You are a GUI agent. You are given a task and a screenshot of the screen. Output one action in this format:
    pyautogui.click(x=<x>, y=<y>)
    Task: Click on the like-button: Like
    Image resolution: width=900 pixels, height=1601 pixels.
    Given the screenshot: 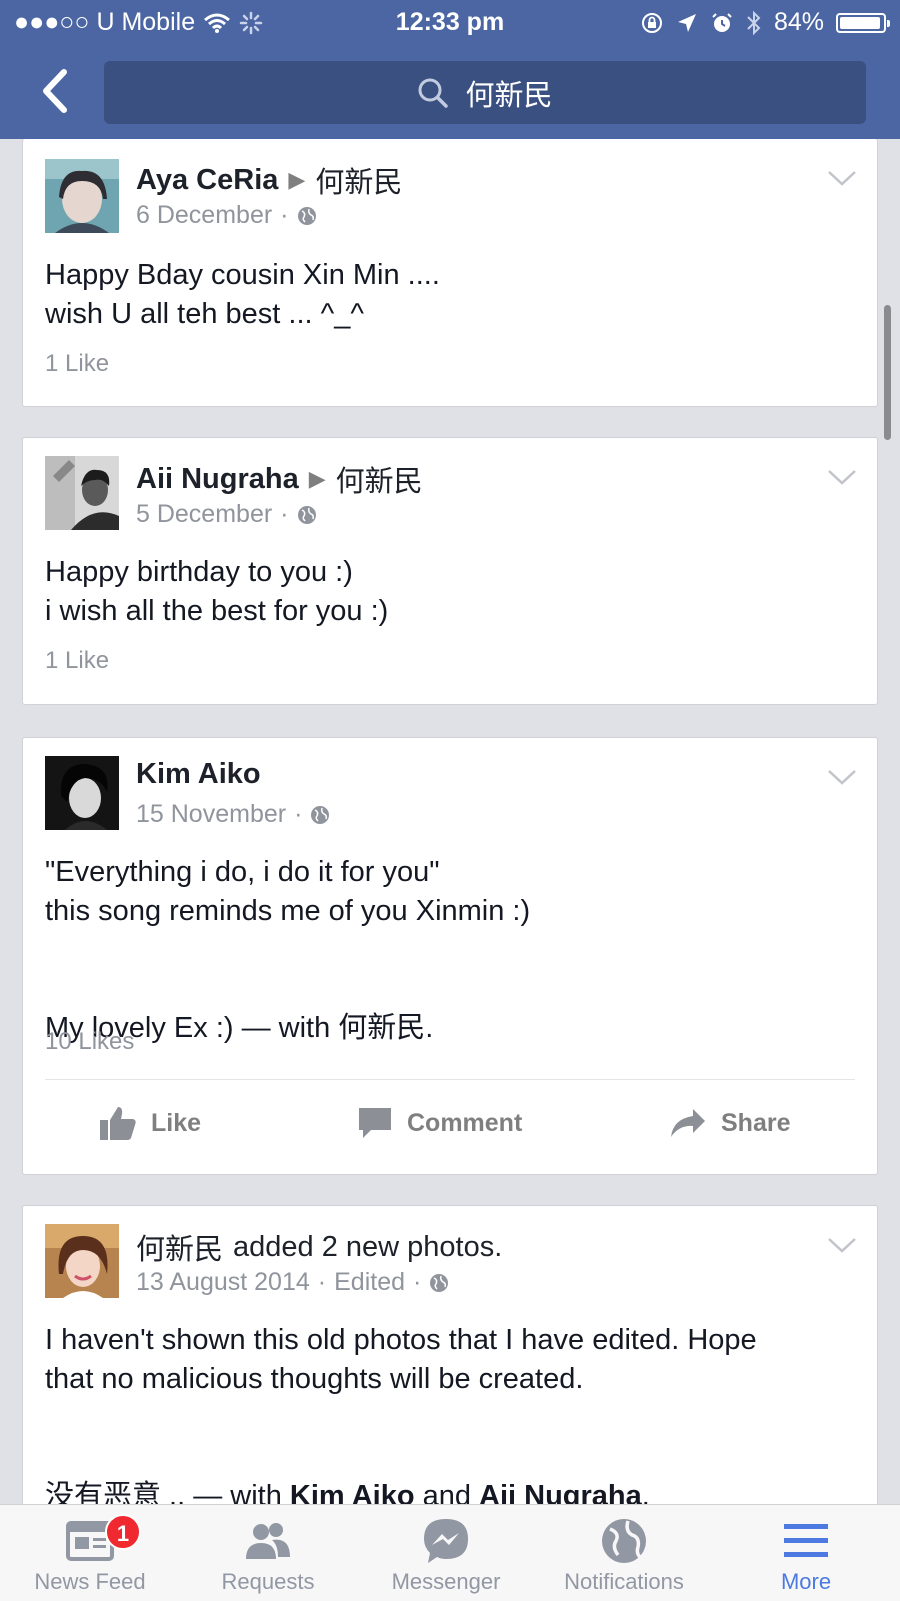 What is the action you would take?
    pyautogui.click(x=150, y=1123)
    